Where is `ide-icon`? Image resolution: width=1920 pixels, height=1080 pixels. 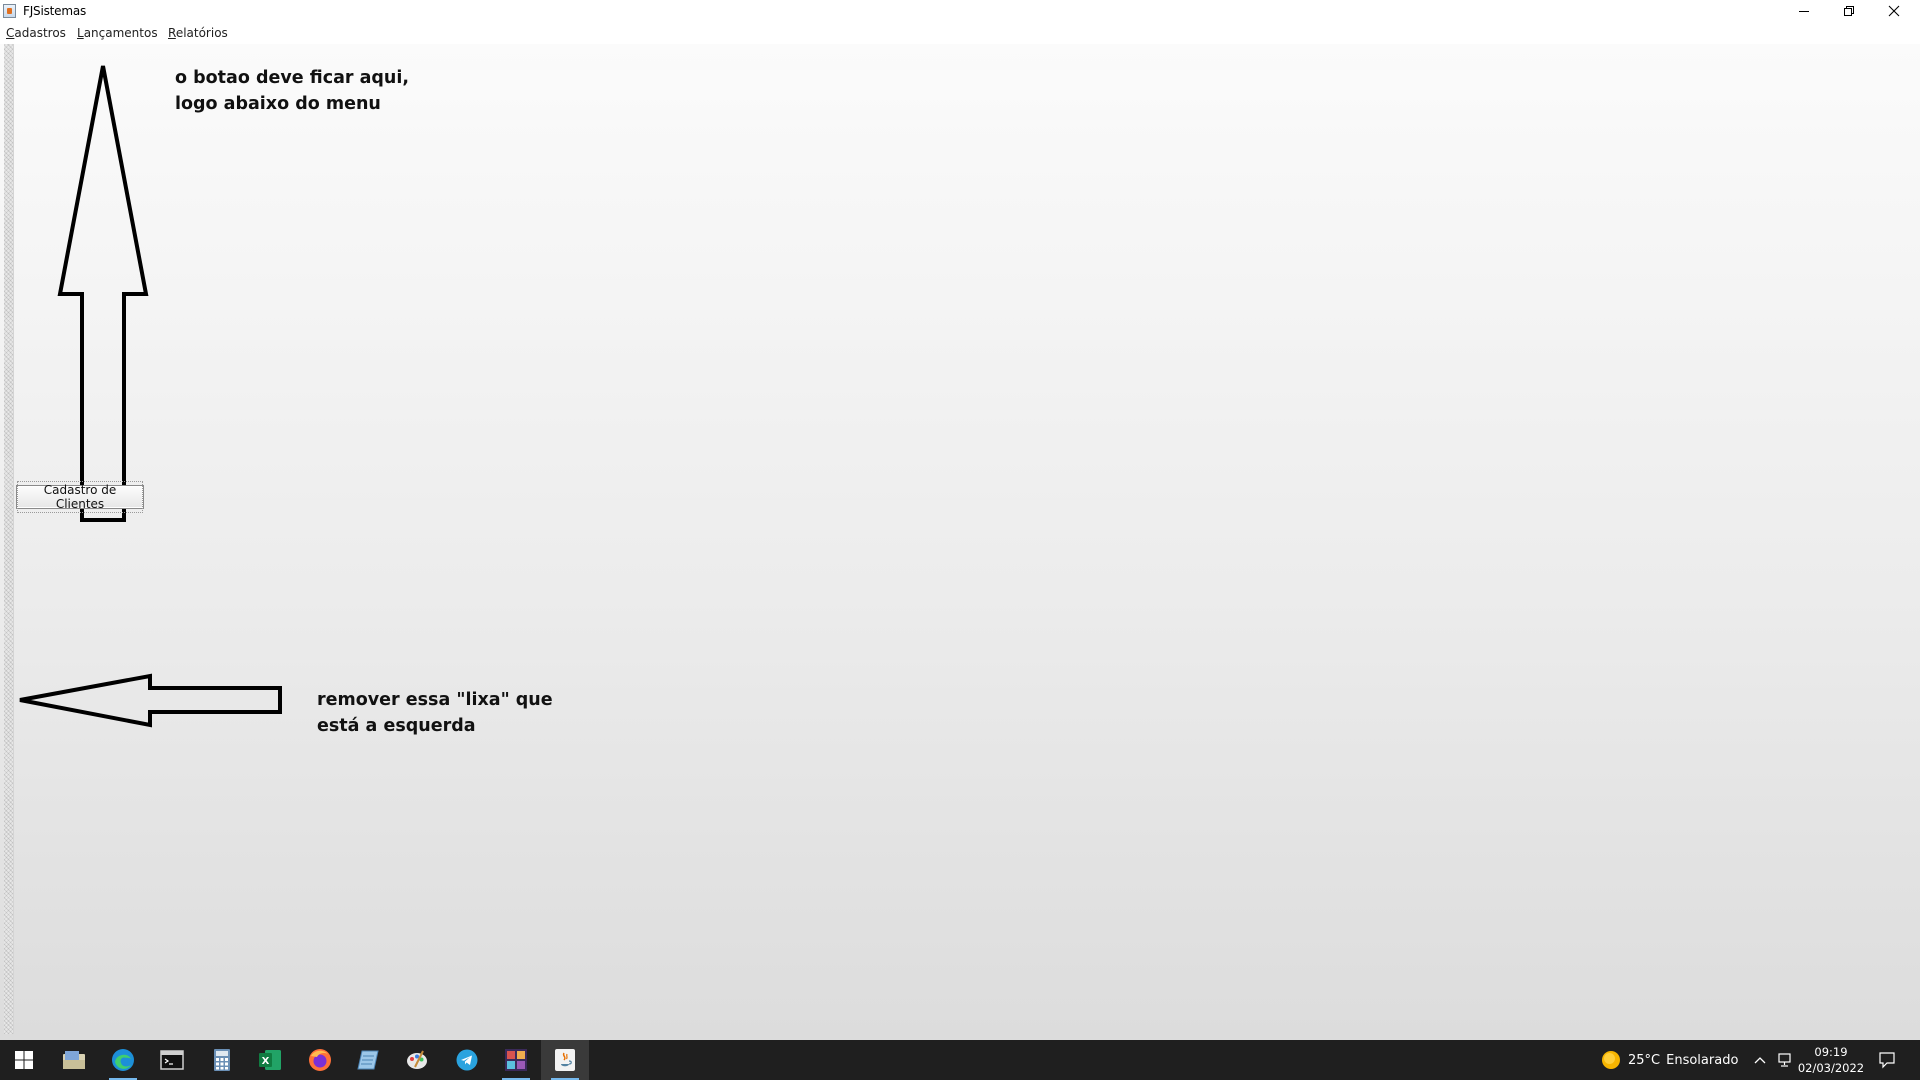 ide-icon is located at coordinates (516, 1060).